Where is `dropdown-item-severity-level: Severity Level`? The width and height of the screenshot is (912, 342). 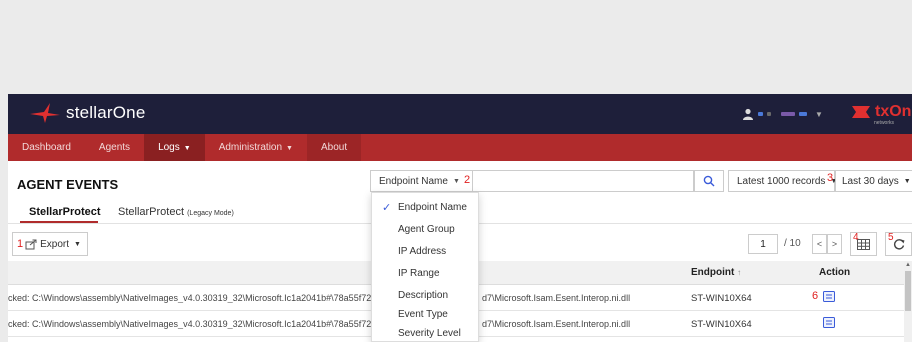 dropdown-item-severity-level: Severity Level is located at coordinates (426, 332).